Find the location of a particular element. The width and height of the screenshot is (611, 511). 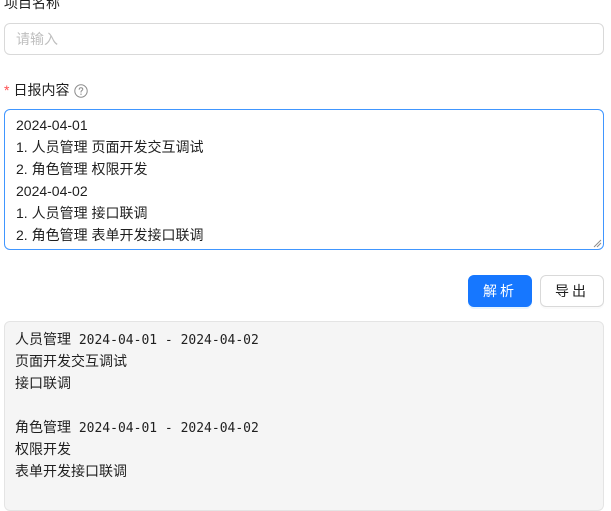

daily-report-line: 1. 人员管理 接口联调 is located at coordinates (82, 213).